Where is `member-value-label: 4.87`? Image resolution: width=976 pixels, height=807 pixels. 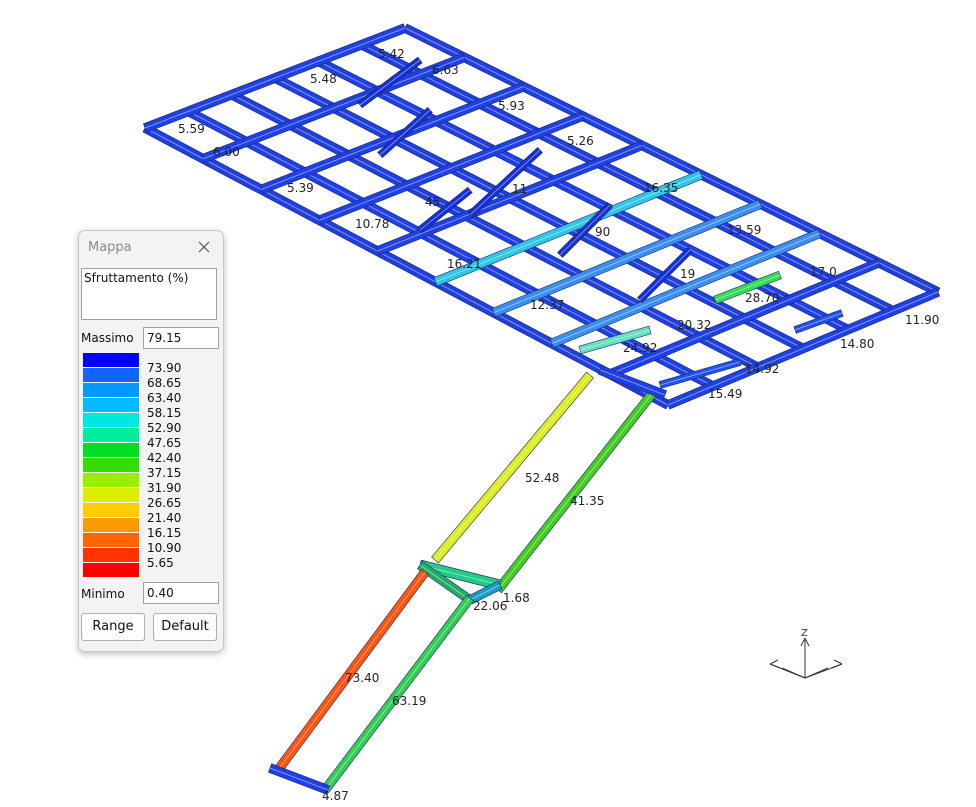 member-value-label: 4.87 is located at coordinates (335, 796).